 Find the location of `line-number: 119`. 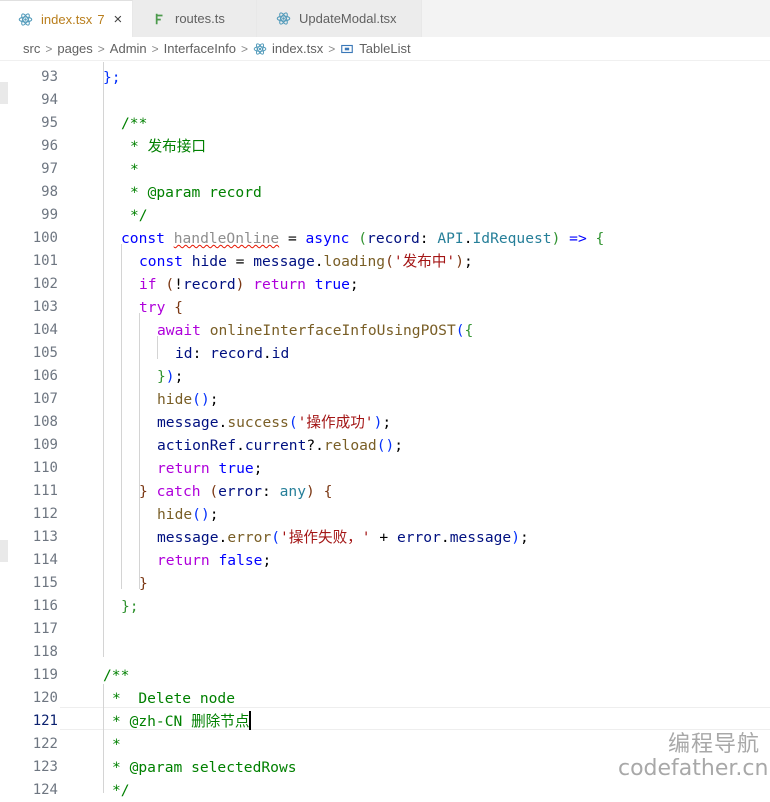

line-number: 119 is located at coordinates (45, 675).